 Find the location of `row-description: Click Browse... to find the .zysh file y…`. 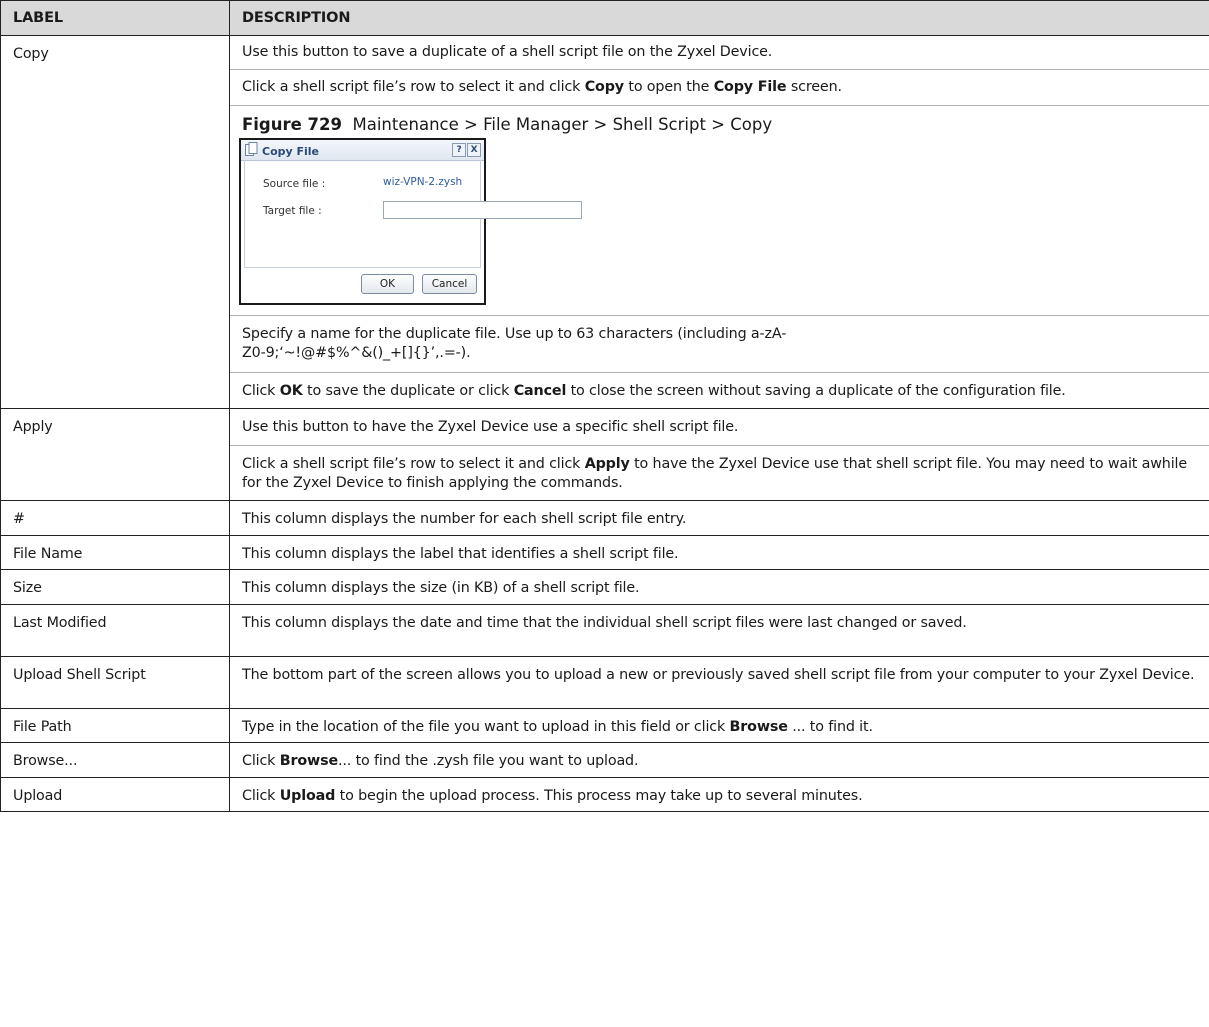

row-description: Click Browse... to find the .zysh file y… is located at coordinates (719, 760).